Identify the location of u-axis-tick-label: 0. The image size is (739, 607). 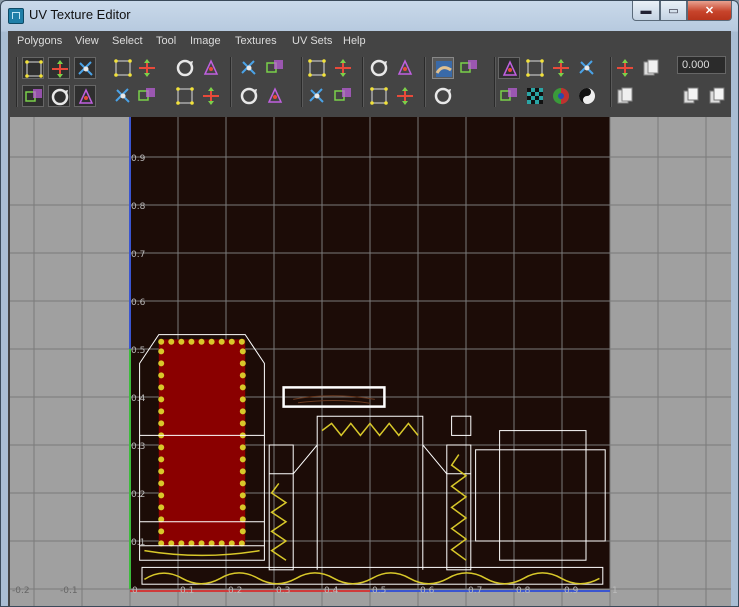
(135, 591).